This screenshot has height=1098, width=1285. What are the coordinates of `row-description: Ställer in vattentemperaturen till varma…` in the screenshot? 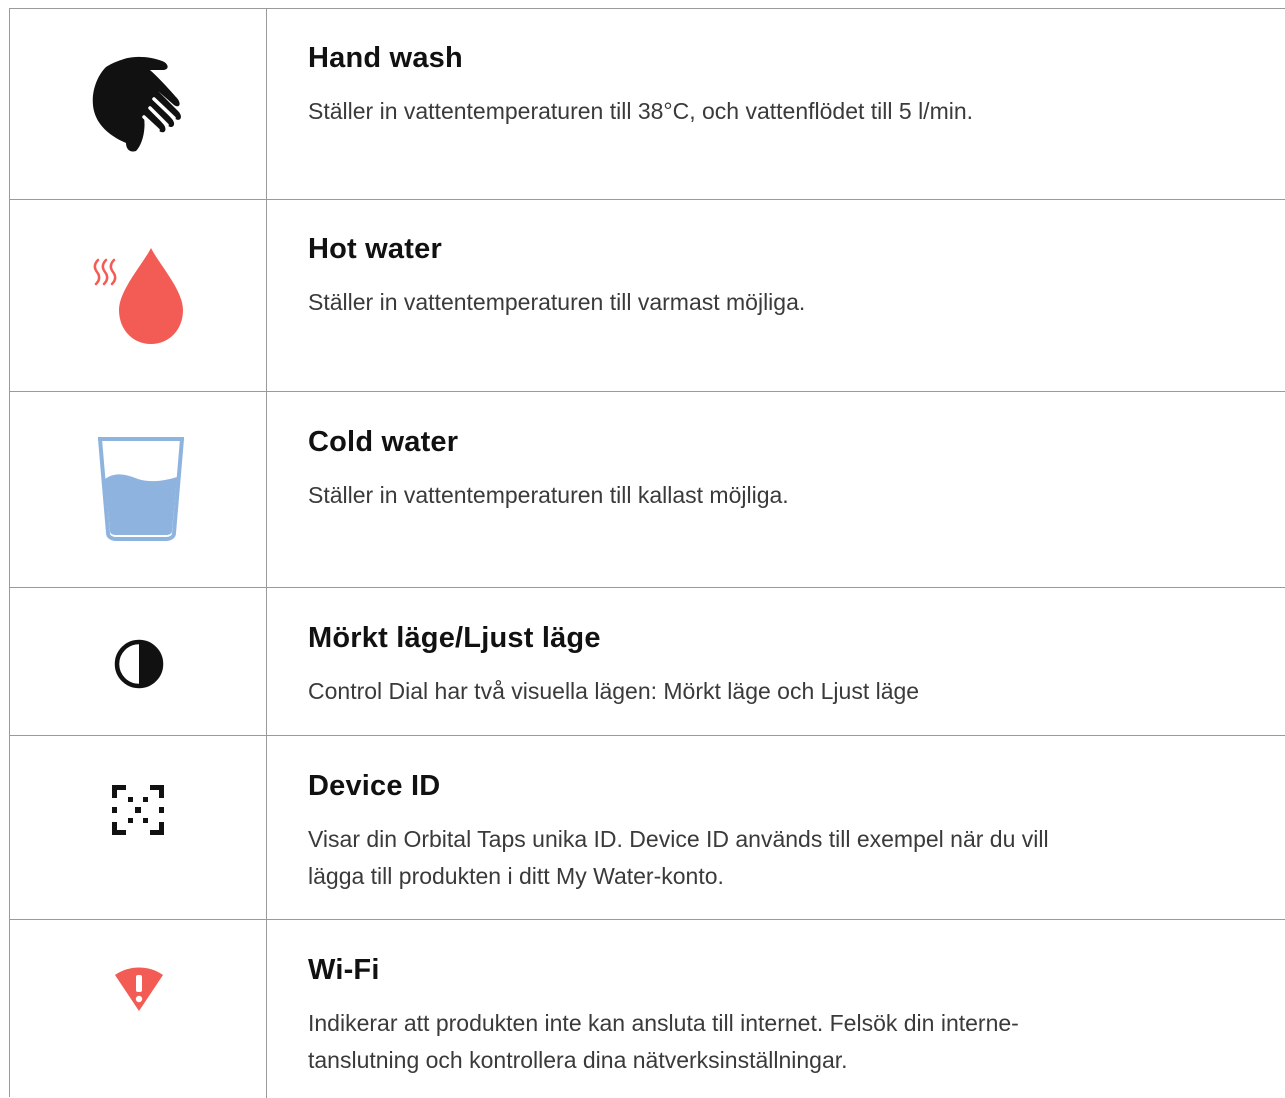 It's located at (783, 302).